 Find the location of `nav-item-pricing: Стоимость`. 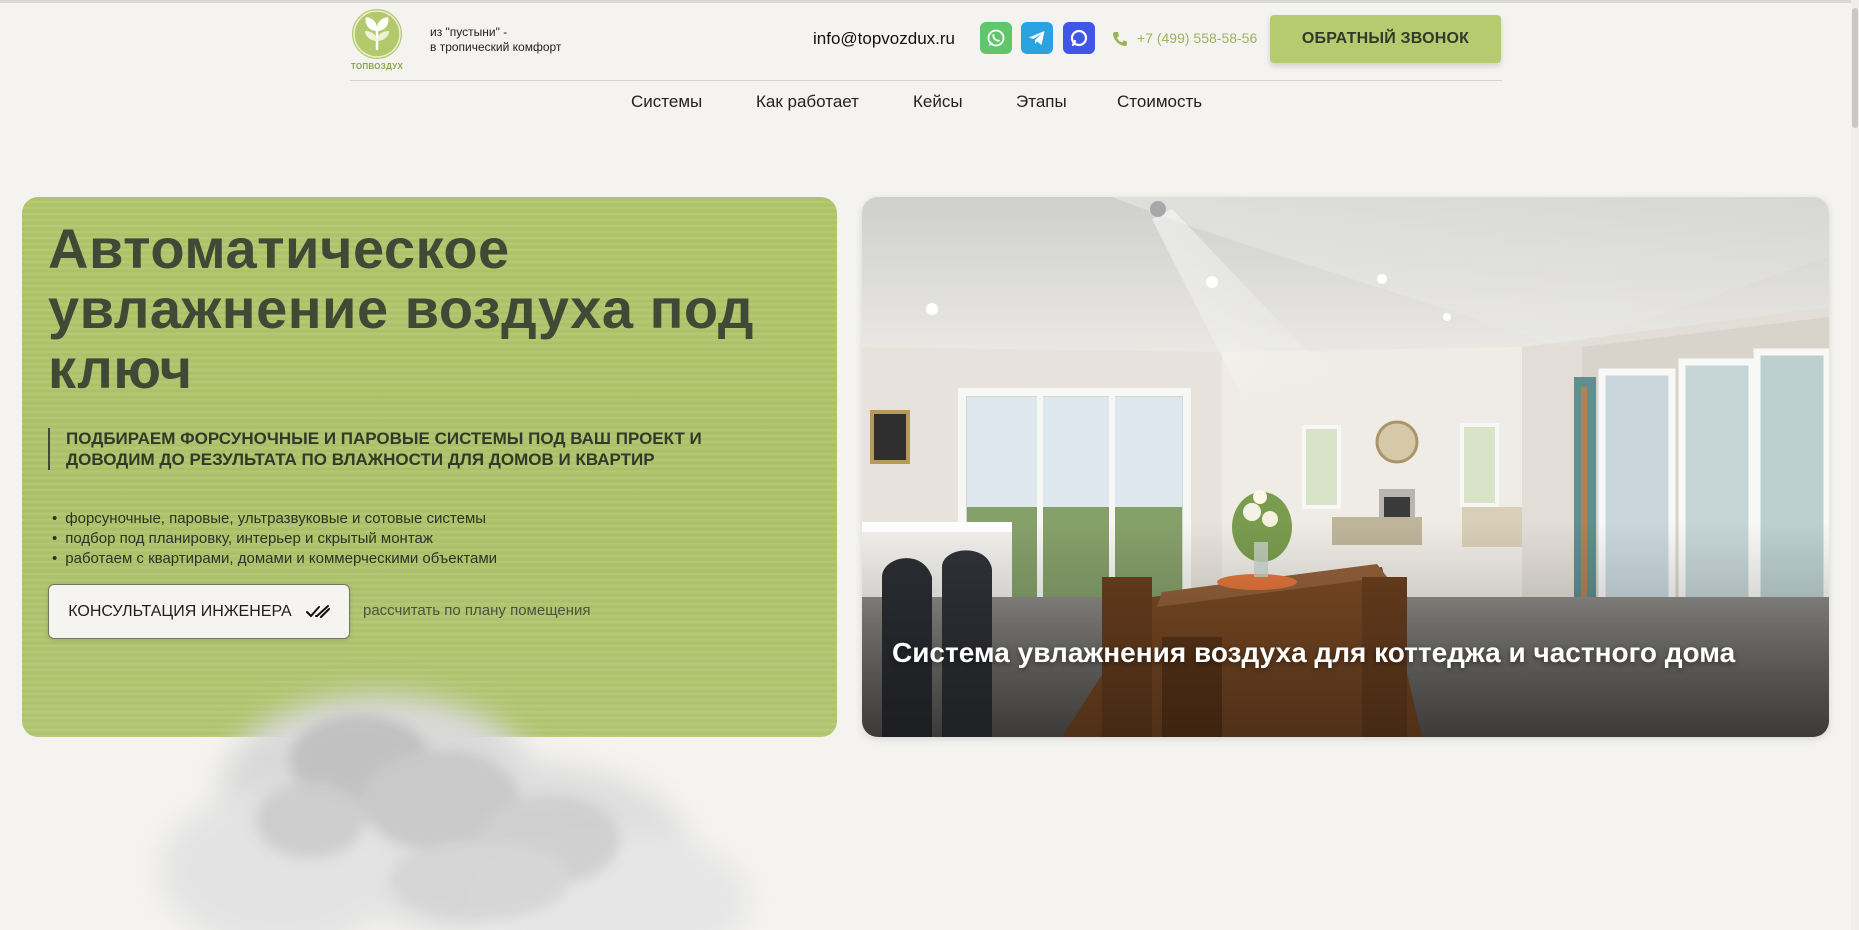

nav-item-pricing: Стоимость is located at coordinates (1159, 102).